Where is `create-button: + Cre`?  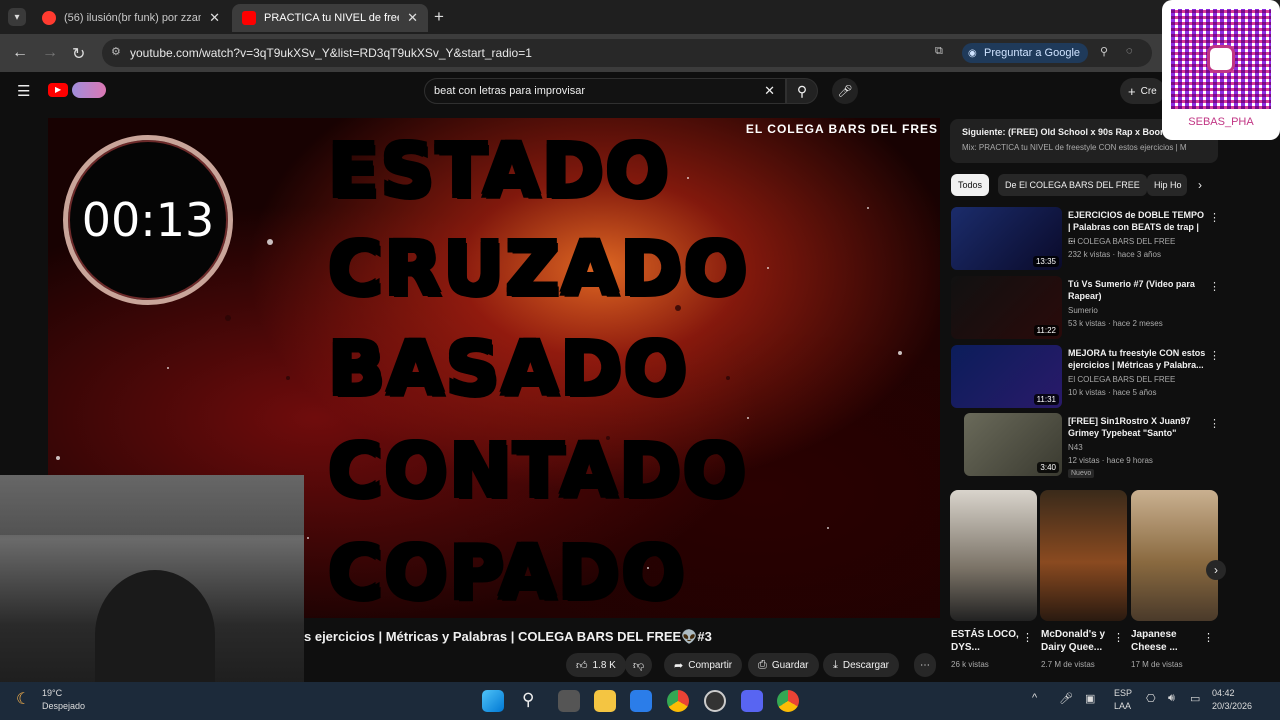 create-button: + Cre is located at coordinates (1142, 91).